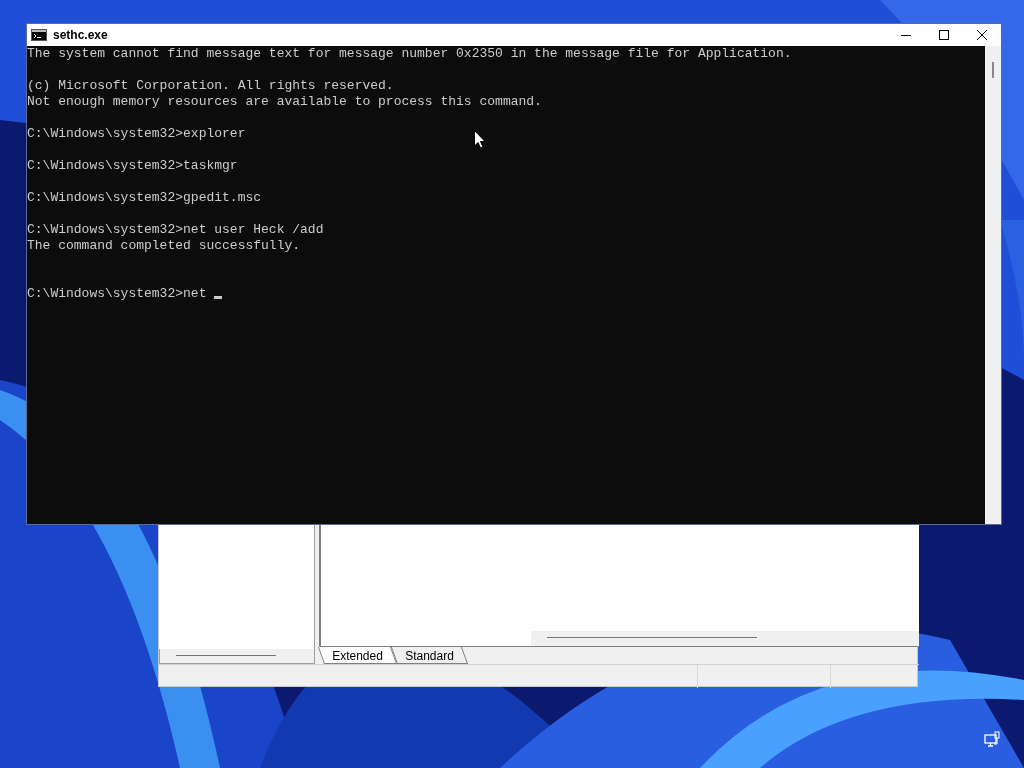 This screenshot has height=768, width=1024. What do you see at coordinates (480, 139) in the screenshot?
I see `mouse-pointer-icon` at bounding box center [480, 139].